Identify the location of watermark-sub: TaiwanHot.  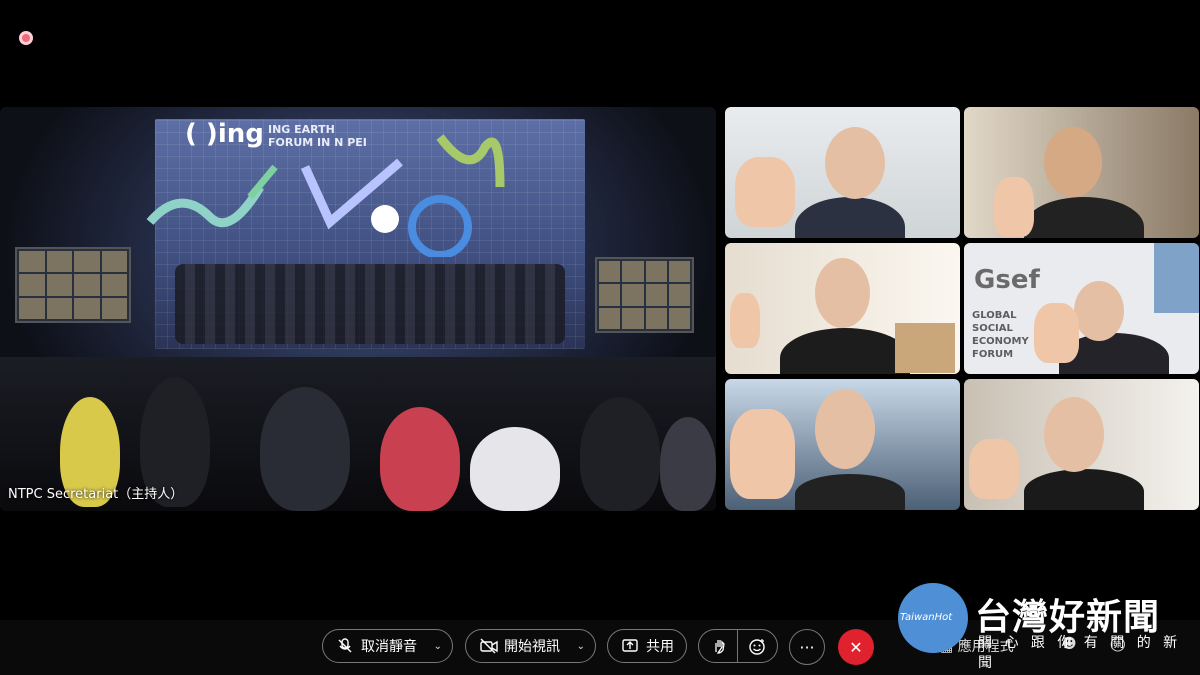
(926, 617).